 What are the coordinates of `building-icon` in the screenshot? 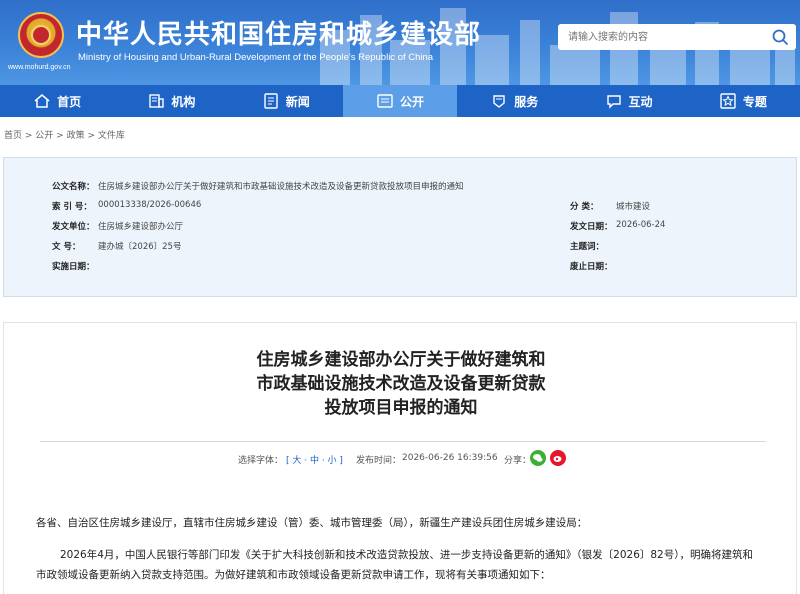 It's located at (157, 101).